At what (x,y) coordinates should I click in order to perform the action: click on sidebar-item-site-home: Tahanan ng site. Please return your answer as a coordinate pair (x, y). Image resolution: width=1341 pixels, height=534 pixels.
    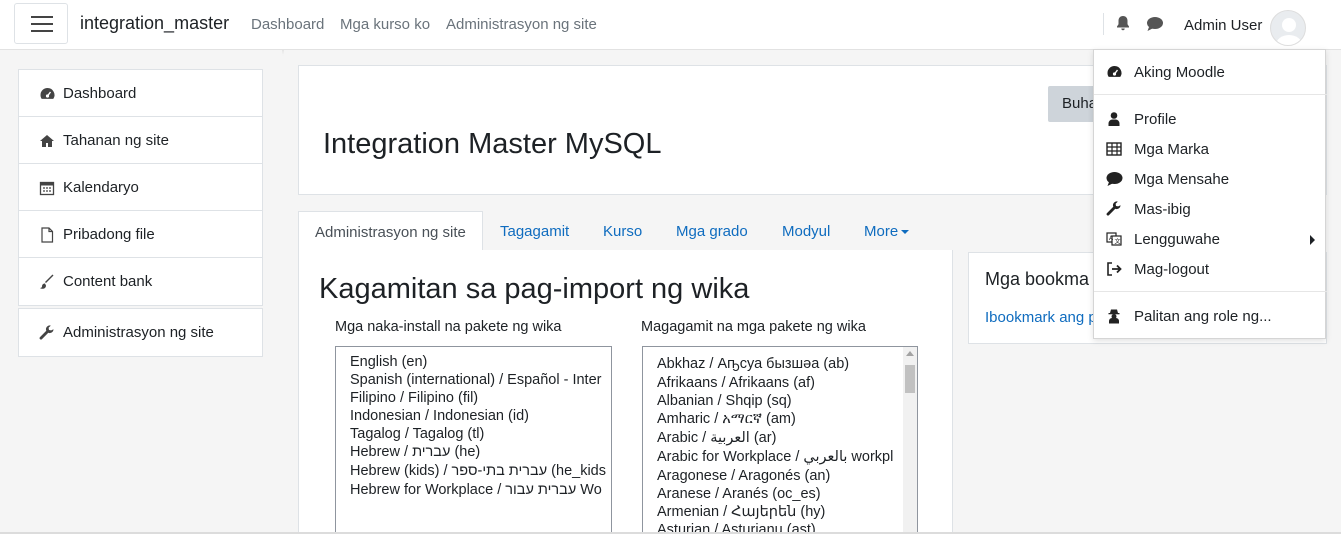
    Looking at the image, I should click on (140, 140).